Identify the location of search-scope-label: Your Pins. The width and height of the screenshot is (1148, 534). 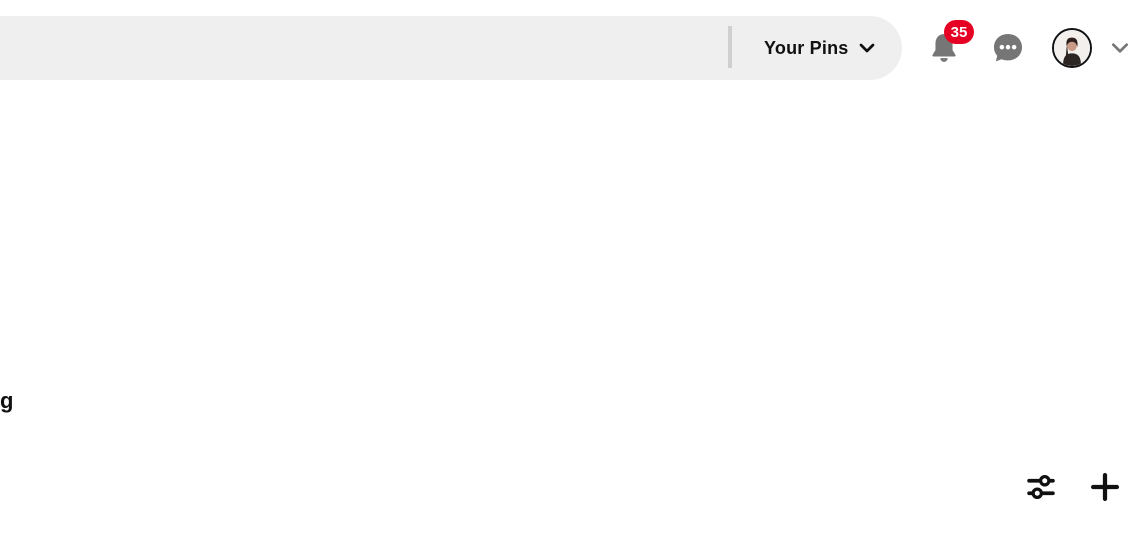
(806, 47).